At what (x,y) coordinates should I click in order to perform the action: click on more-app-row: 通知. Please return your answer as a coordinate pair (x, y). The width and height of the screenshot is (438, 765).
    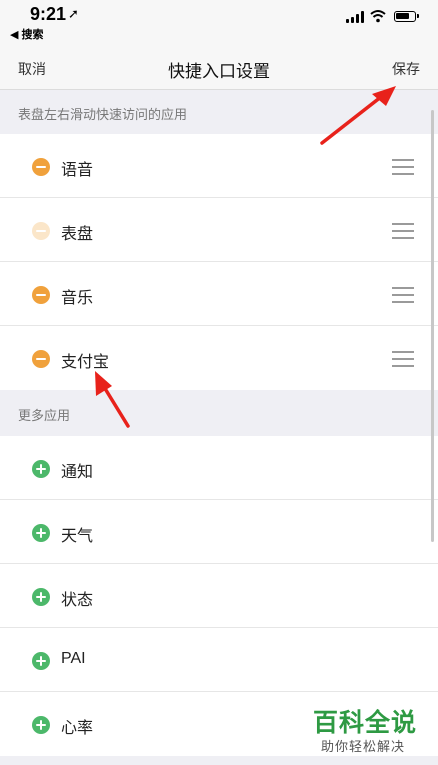
    Looking at the image, I should click on (219, 468).